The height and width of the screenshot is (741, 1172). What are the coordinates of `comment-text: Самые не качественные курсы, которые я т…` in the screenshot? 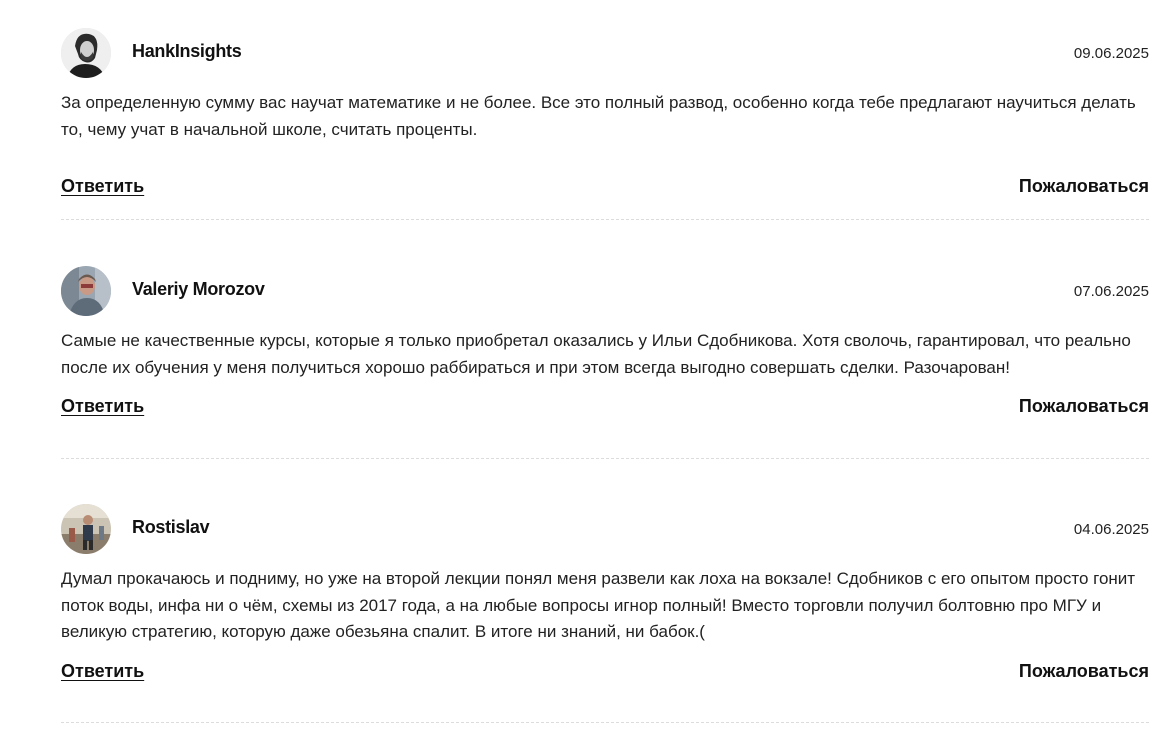 It's located at (596, 354).